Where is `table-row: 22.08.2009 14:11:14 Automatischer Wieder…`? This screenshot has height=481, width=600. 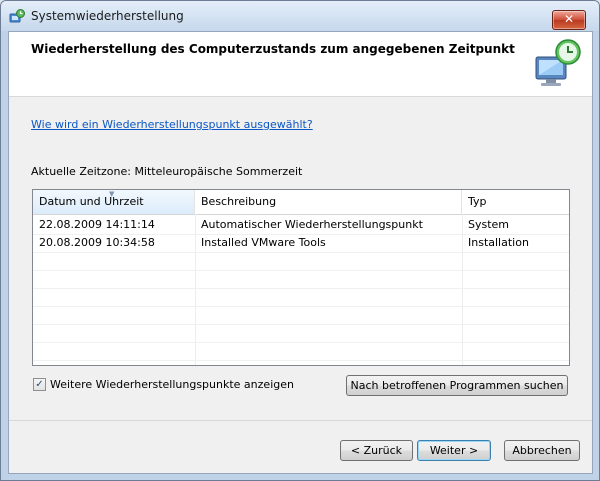 table-row: 22.08.2009 14:11:14 Automatischer Wieder… is located at coordinates (301, 225).